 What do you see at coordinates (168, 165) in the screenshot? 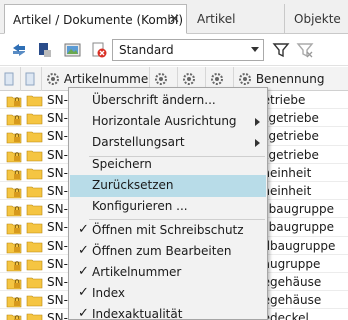
I see `menu-item-speichern: Speichern` at bounding box center [168, 165].